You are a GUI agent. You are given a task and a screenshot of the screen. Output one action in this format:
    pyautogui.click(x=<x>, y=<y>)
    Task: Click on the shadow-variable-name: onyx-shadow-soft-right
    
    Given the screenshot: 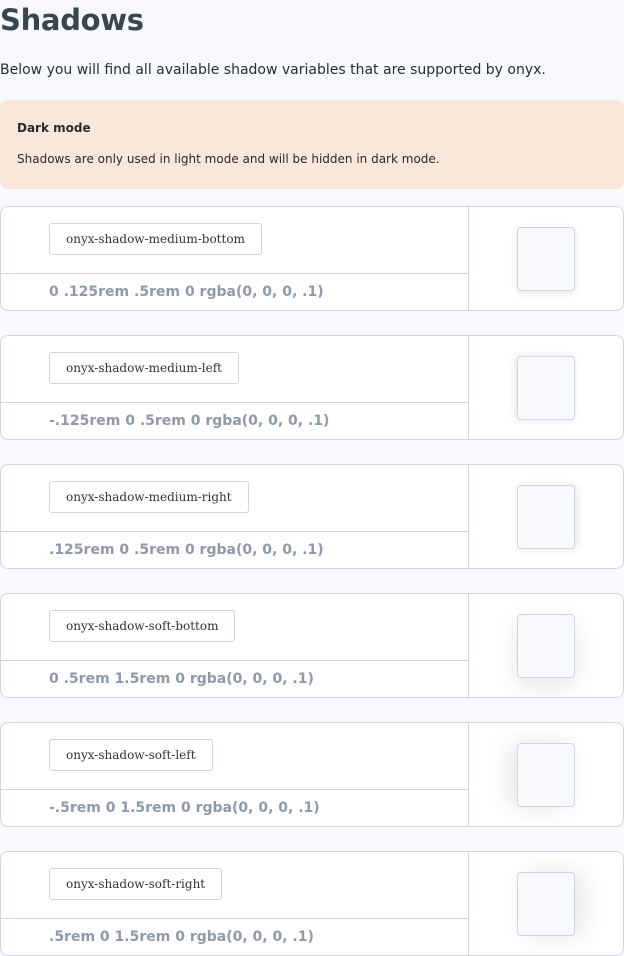 What is the action you would take?
    pyautogui.click(x=136, y=884)
    